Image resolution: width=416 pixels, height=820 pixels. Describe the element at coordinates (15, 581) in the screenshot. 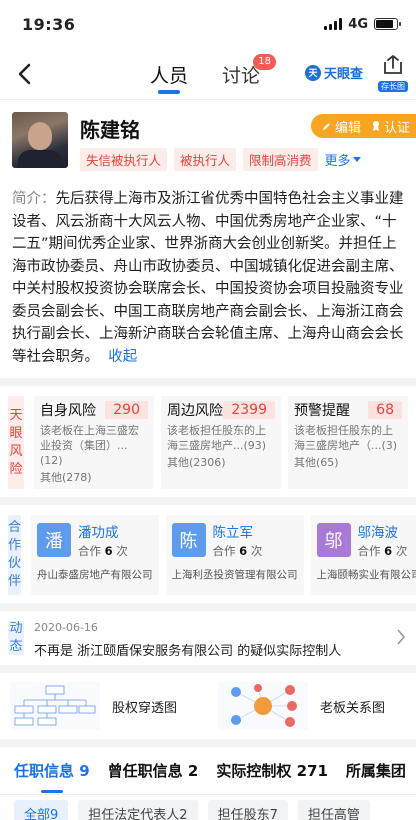

I see `side-char: 伴` at that location.